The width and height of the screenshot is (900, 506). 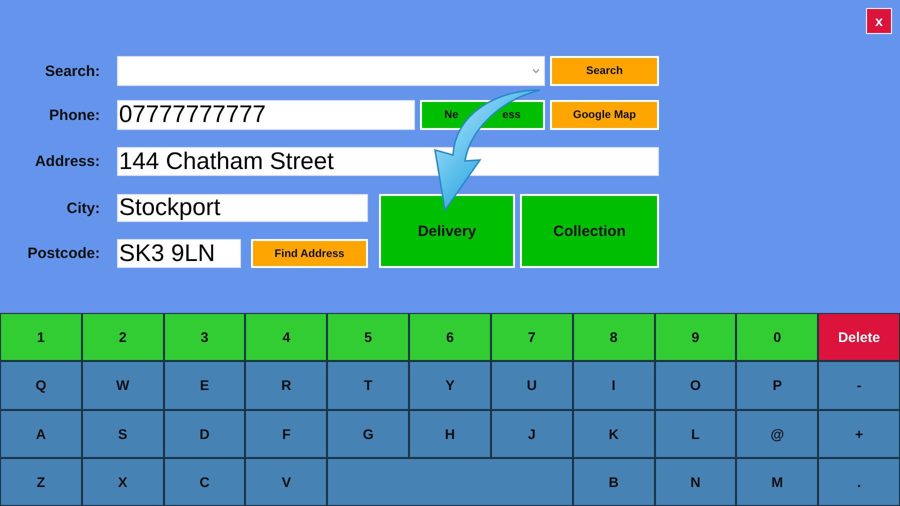 I want to click on letter-key: C, so click(x=205, y=482).